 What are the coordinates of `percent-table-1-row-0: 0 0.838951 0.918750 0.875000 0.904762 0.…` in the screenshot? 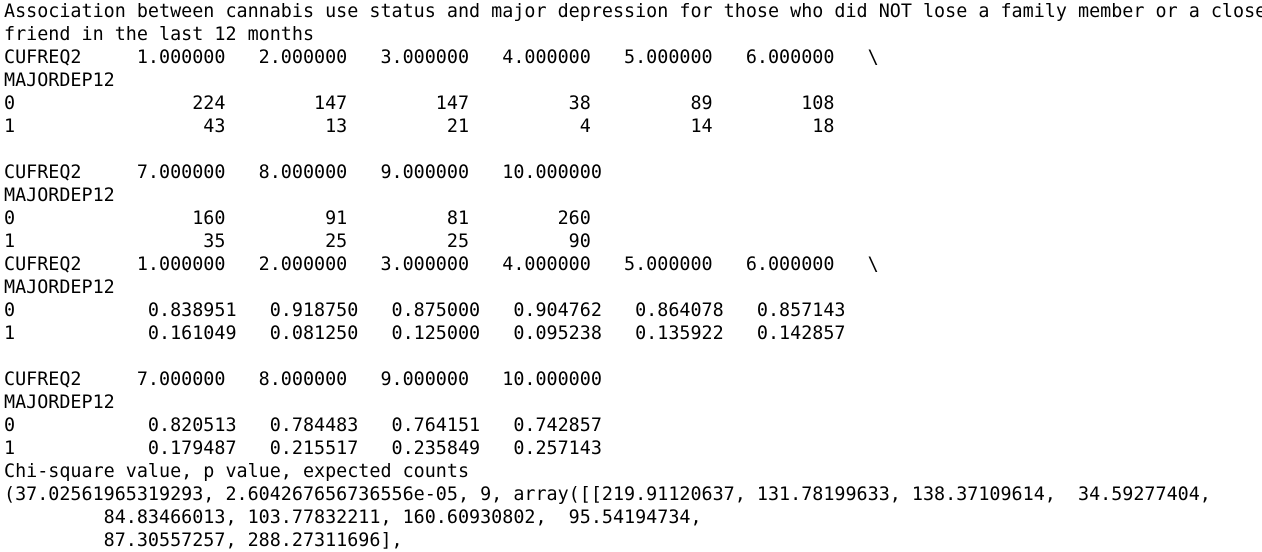 It's located at (425, 310).